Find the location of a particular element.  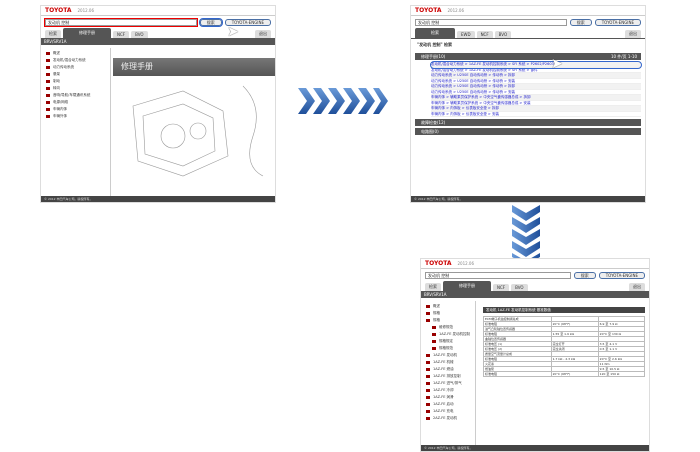

tree-item: 1AZ-FE 排放控制 is located at coordinates (448, 376).